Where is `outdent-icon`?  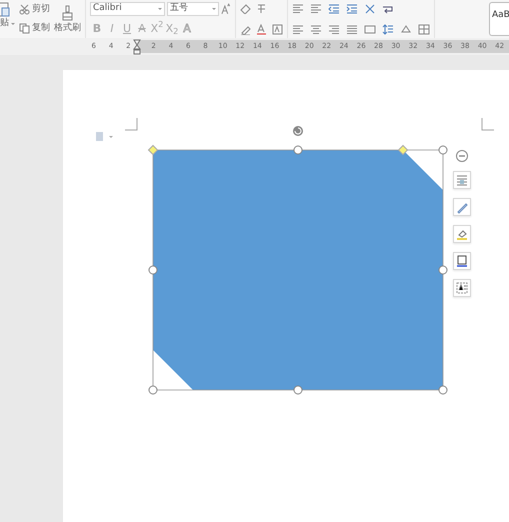 outdent-icon is located at coordinates (334, 8).